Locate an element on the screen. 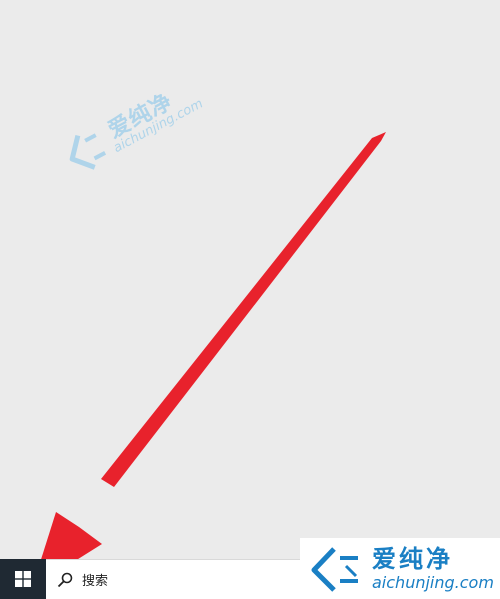  watermark-logo-icon is located at coordinates (88, 151).